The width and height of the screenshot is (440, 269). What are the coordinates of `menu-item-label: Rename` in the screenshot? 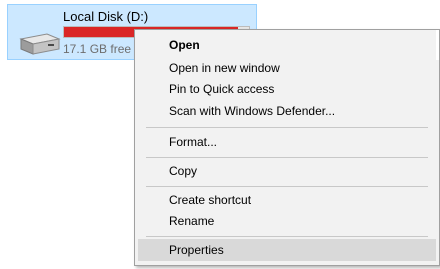 It's located at (192, 221).